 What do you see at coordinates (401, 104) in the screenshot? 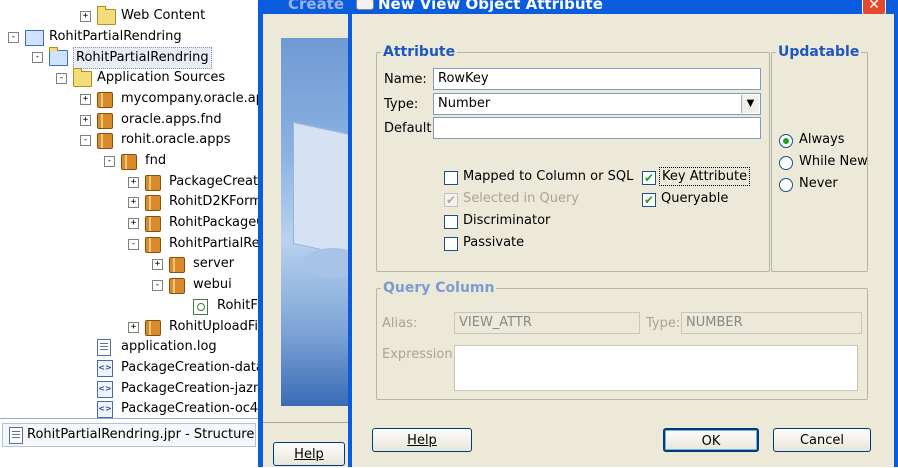
I see `type-label: Type:` at bounding box center [401, 104].